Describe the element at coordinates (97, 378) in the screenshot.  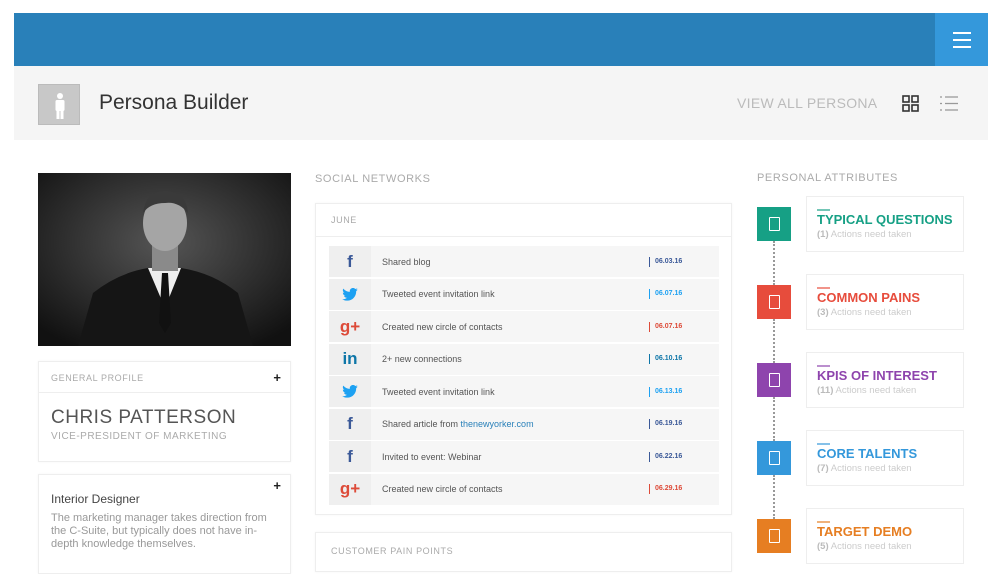
I see `general-profile-label: GENERAL PROFILE` at that location.